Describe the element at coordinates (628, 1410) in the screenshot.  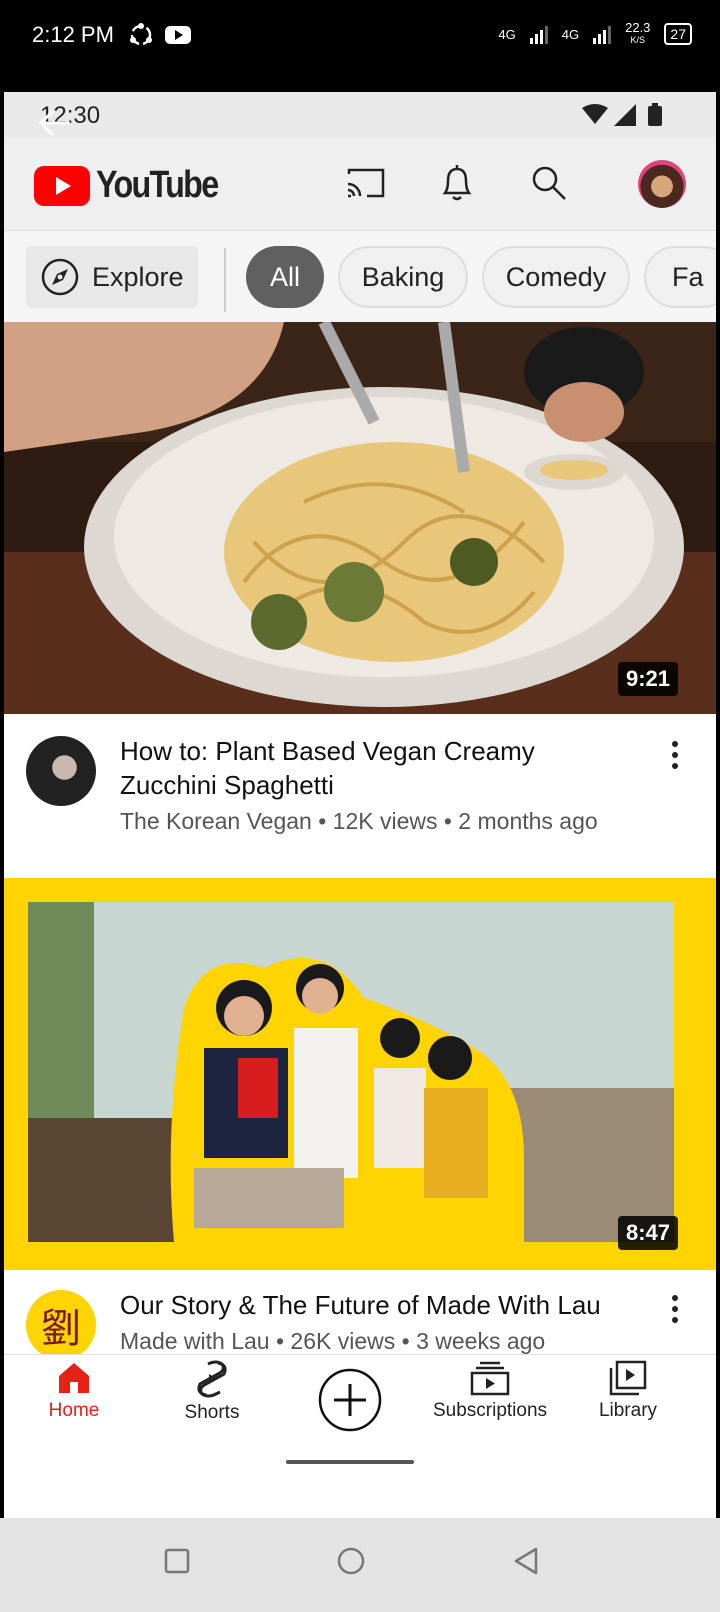
I see `nav-library-label: Library` at that location.